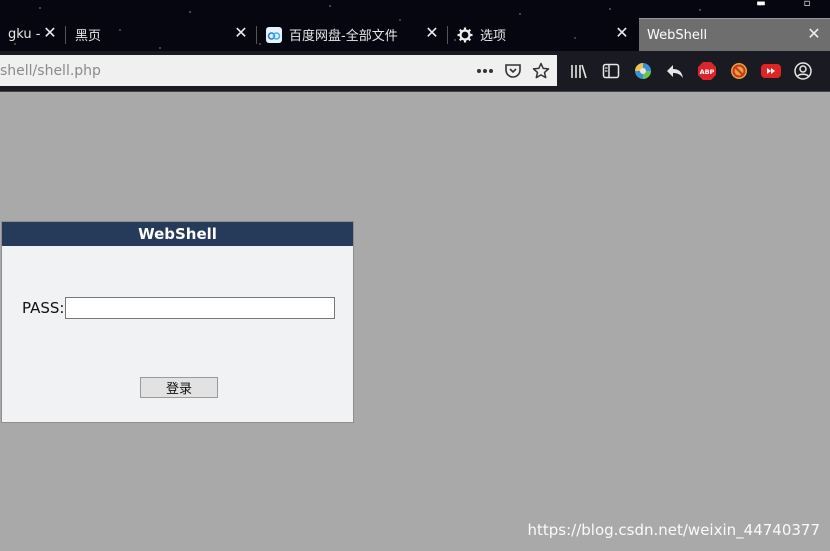 The height and width of the screenshot is (551, 830). Describe the element at coordinates (513, 71) in the screenshot. I see `pocket-icon` at that location.